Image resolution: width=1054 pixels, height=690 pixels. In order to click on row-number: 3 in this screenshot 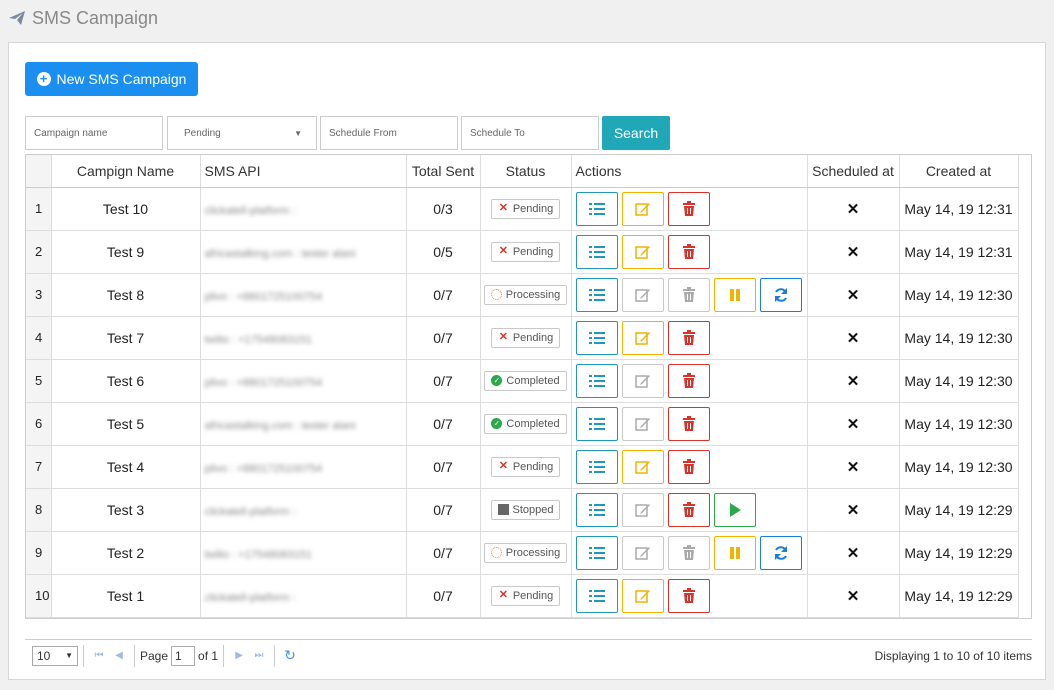, I will do `click(39, 295)`.